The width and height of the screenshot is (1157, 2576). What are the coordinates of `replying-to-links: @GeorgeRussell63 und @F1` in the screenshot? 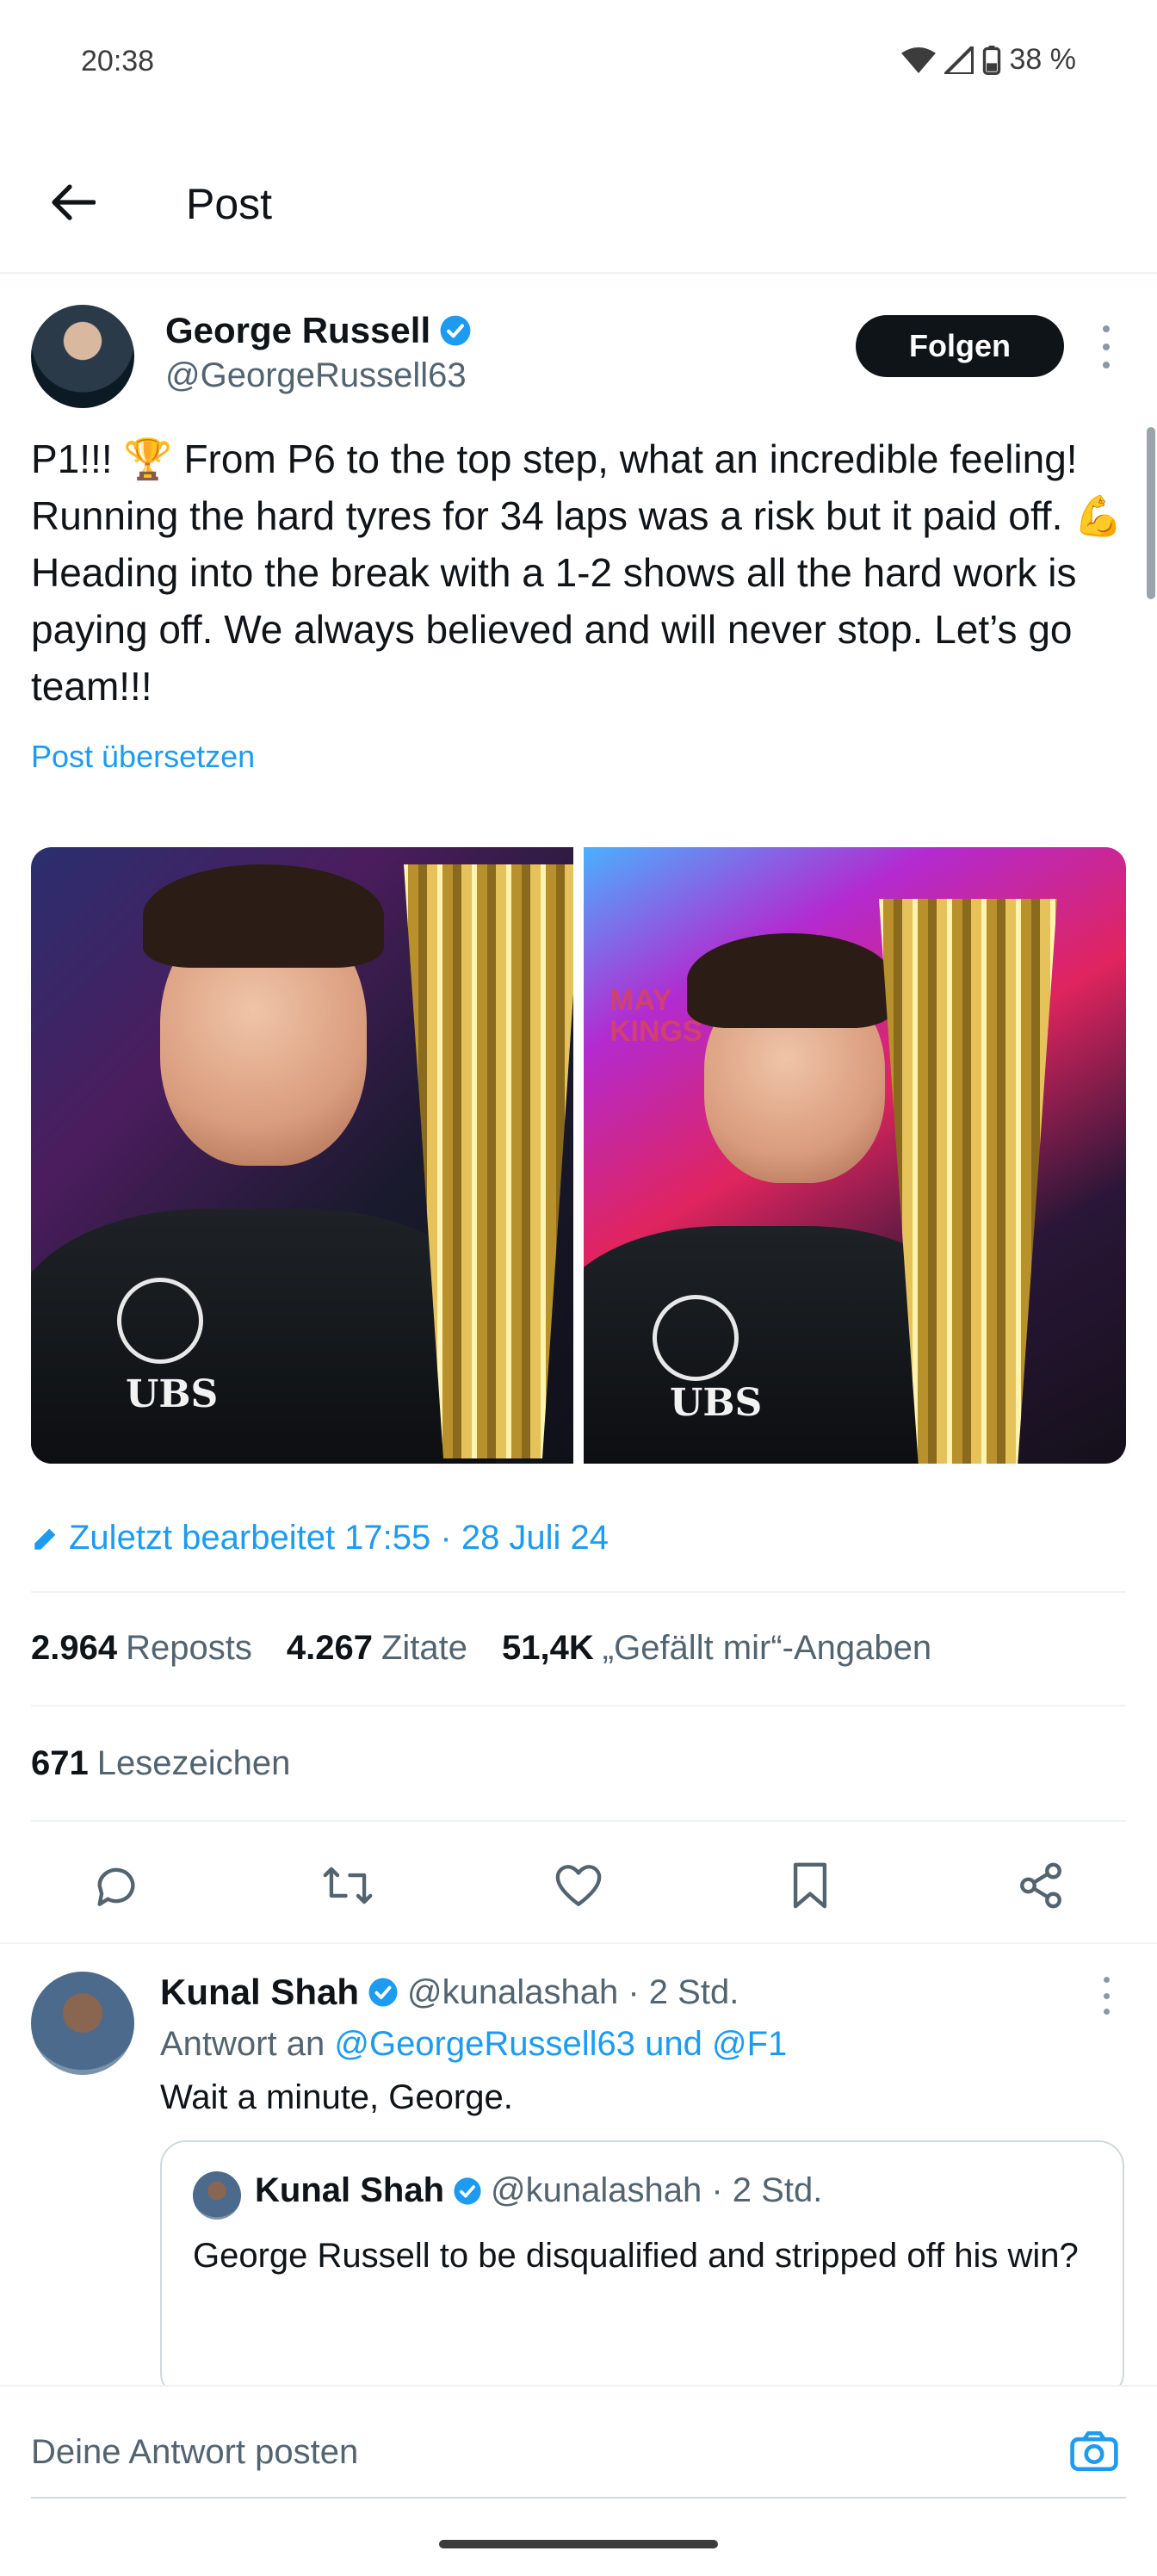 It's located at (560, 2044).